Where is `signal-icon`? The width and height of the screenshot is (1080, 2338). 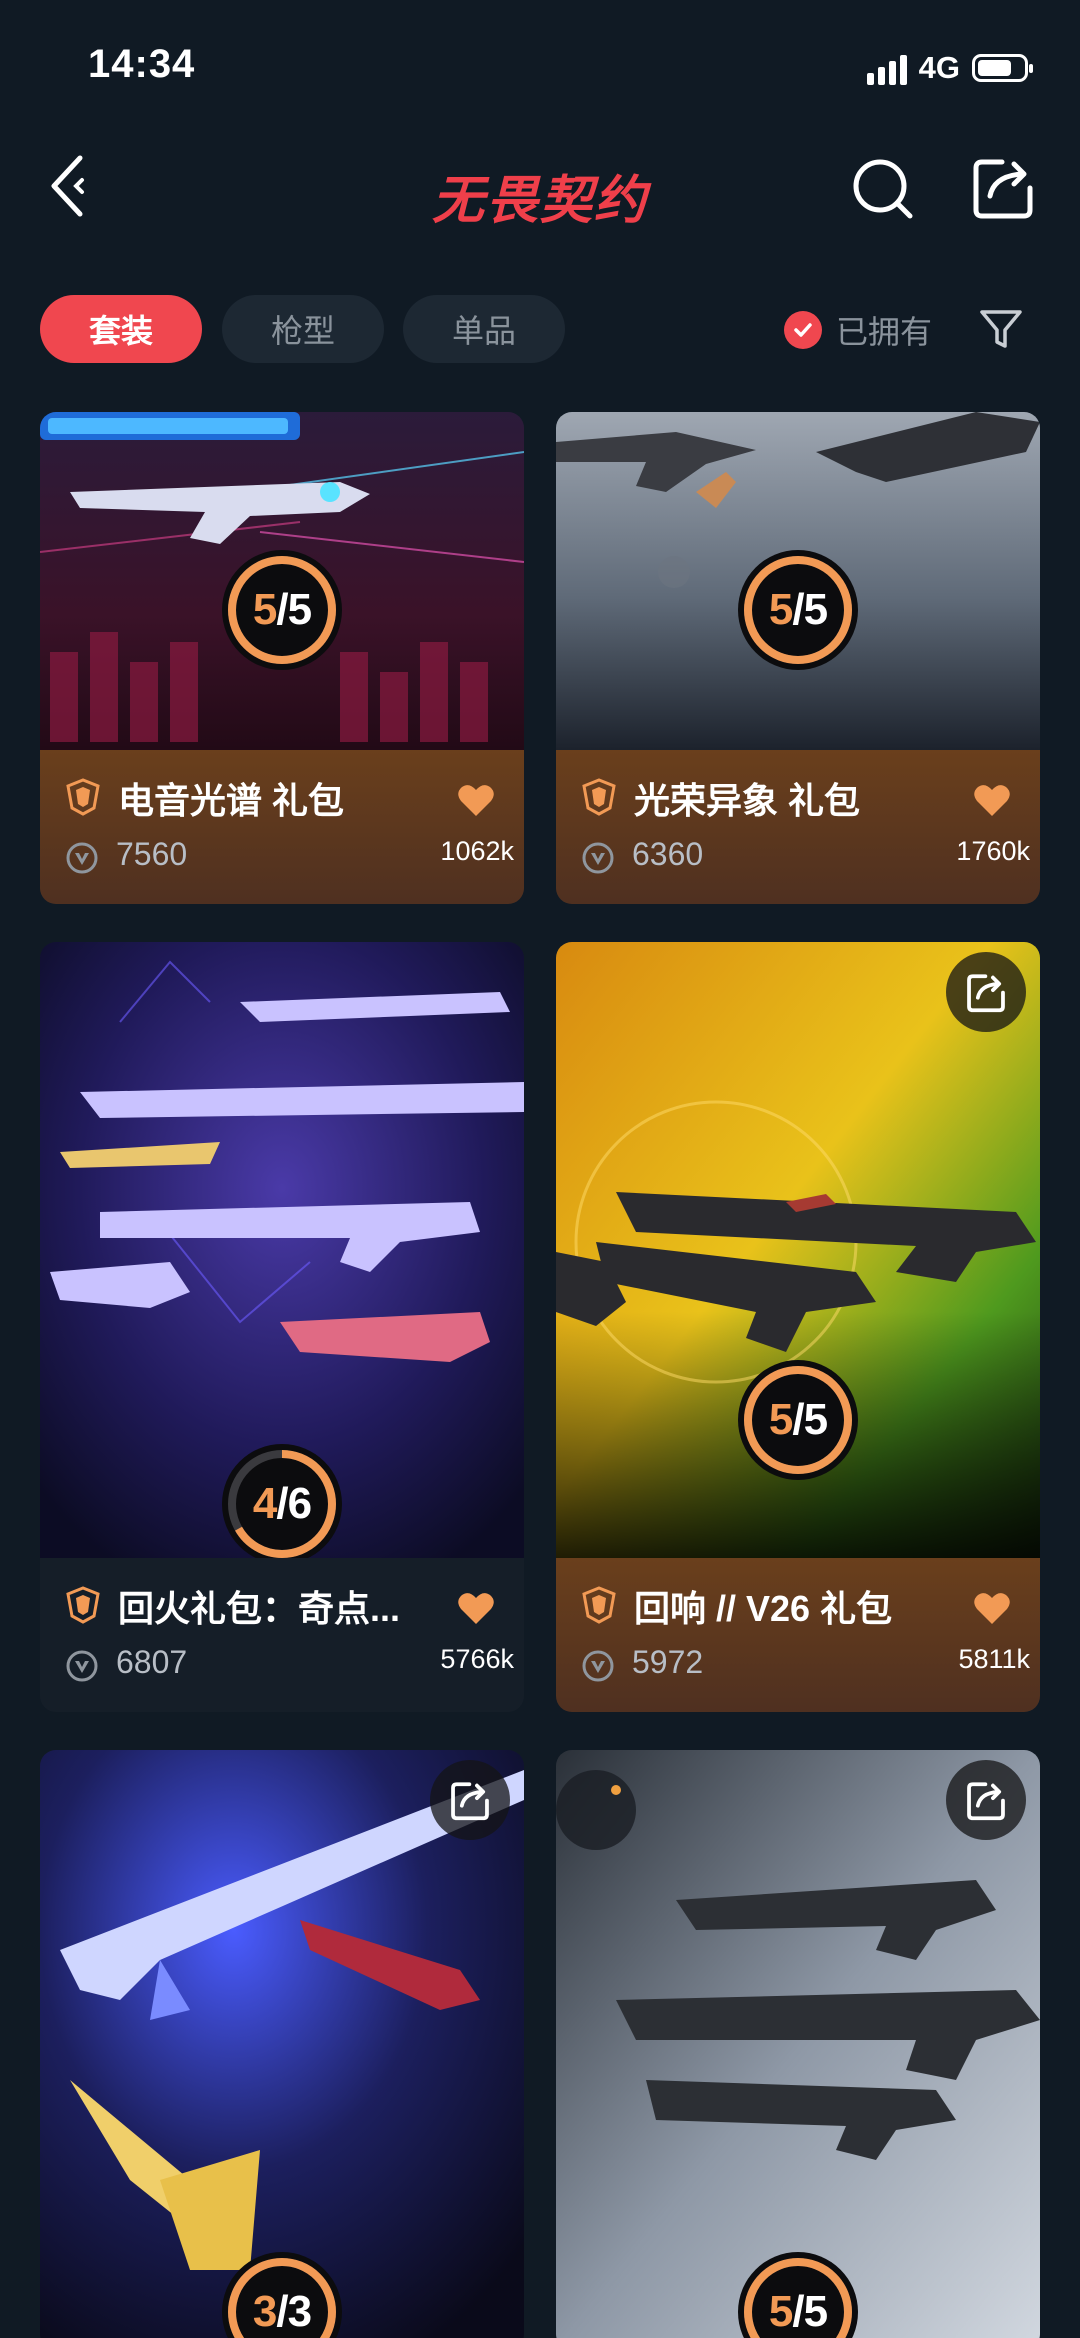
signal-icon is located at coordinates (886, 68).